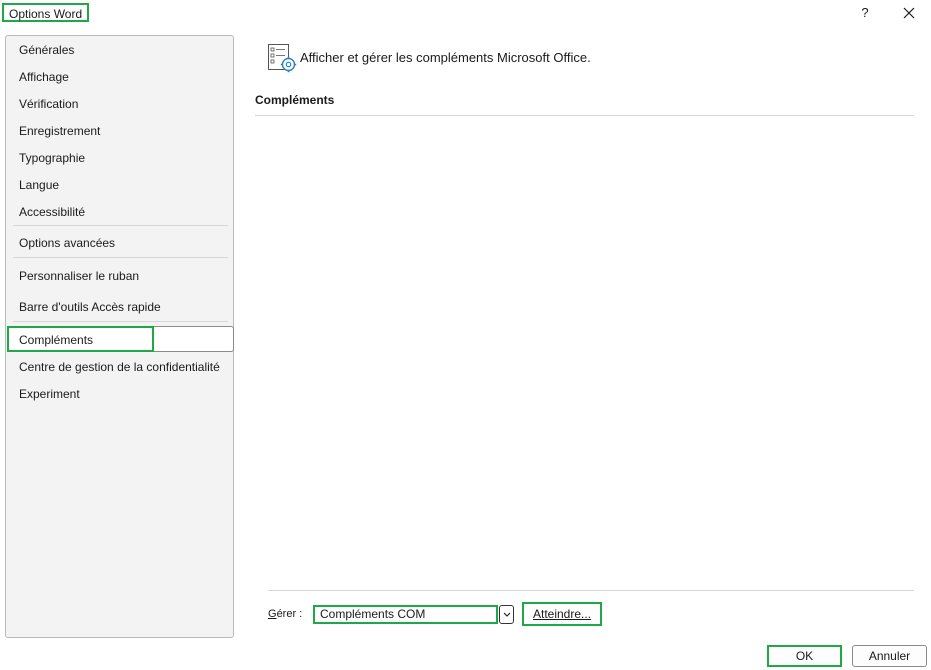 Image resolution: width=931 pixels, height=670 pixels. Describe the element at coordinates (67, 243) in the screenshot. I see `sidebar-item-options-avancees: Options avancées` at that location.